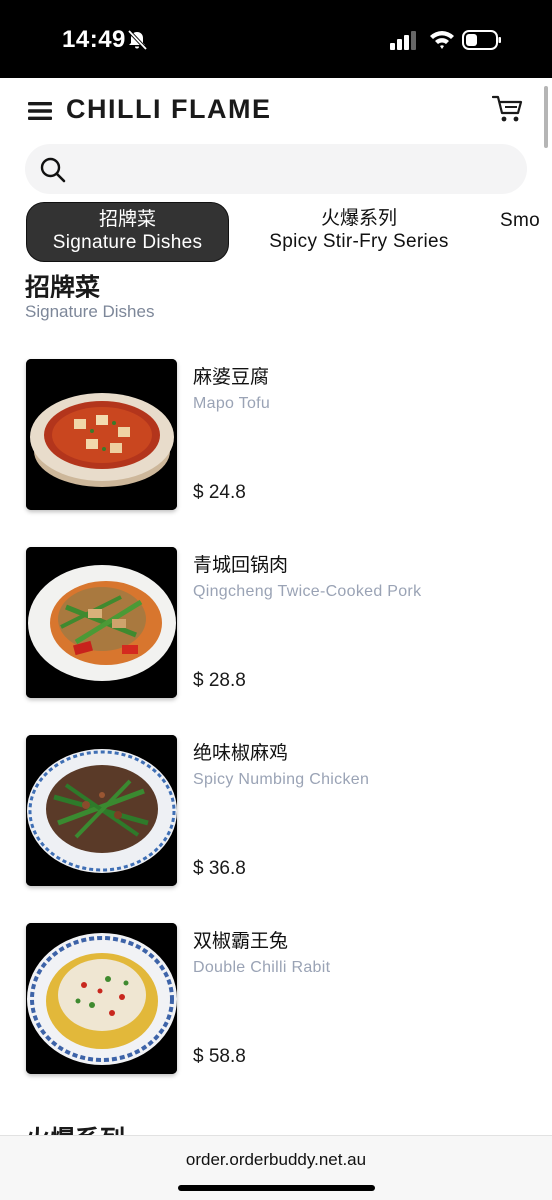 Image resolution: width=552 pixels, height=1200 pixels. Describe the element at coordinates (276, 435) in the screenshot. I see `dish-item-mapo-tofu: 麻婆豆腐 Mapo Tofu $ 24.8` at that location.